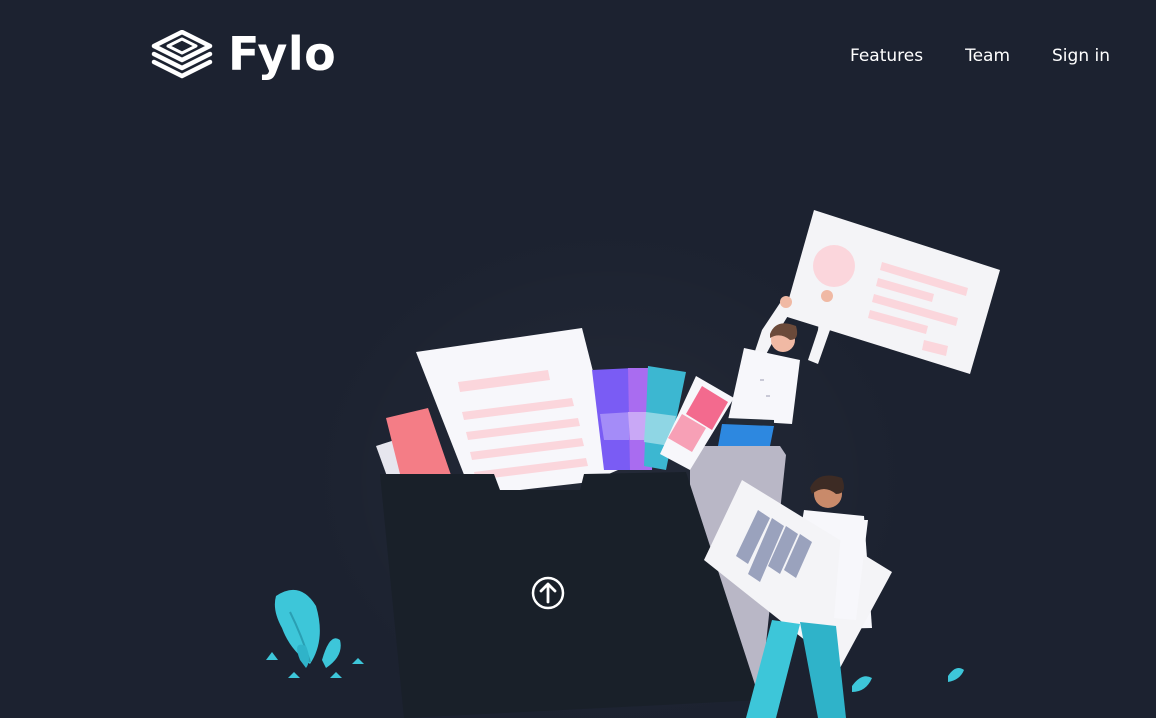 Image resolution: width=1156 pixels, height=718 pixels. I want to click on person-holding-card, so click(859, 328).